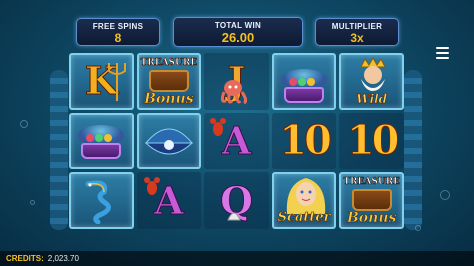 The height and width of the screenshot is (266, 474). What do you see at coordinates (25, 258) in the screenshot?
I see `credits-label: CREDITS:` at bounding box center [25, 258].